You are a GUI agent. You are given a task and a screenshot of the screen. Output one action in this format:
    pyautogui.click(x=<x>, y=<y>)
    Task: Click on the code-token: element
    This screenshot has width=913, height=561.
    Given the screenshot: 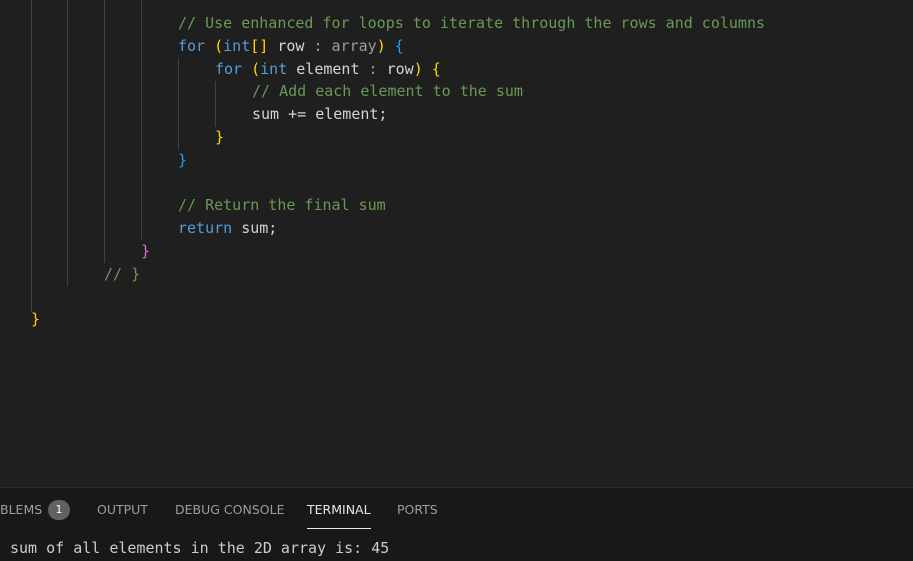 What is the action you would take?
    pyautogui.click(x=328, y=69)
    